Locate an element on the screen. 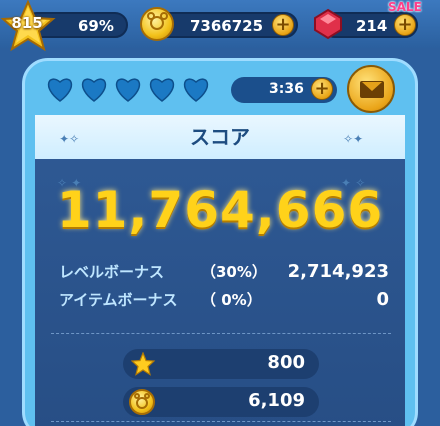 The width and height of the screenshot is (440, 426). total-score: 11,764,666 is located at coordinates (220, 210).